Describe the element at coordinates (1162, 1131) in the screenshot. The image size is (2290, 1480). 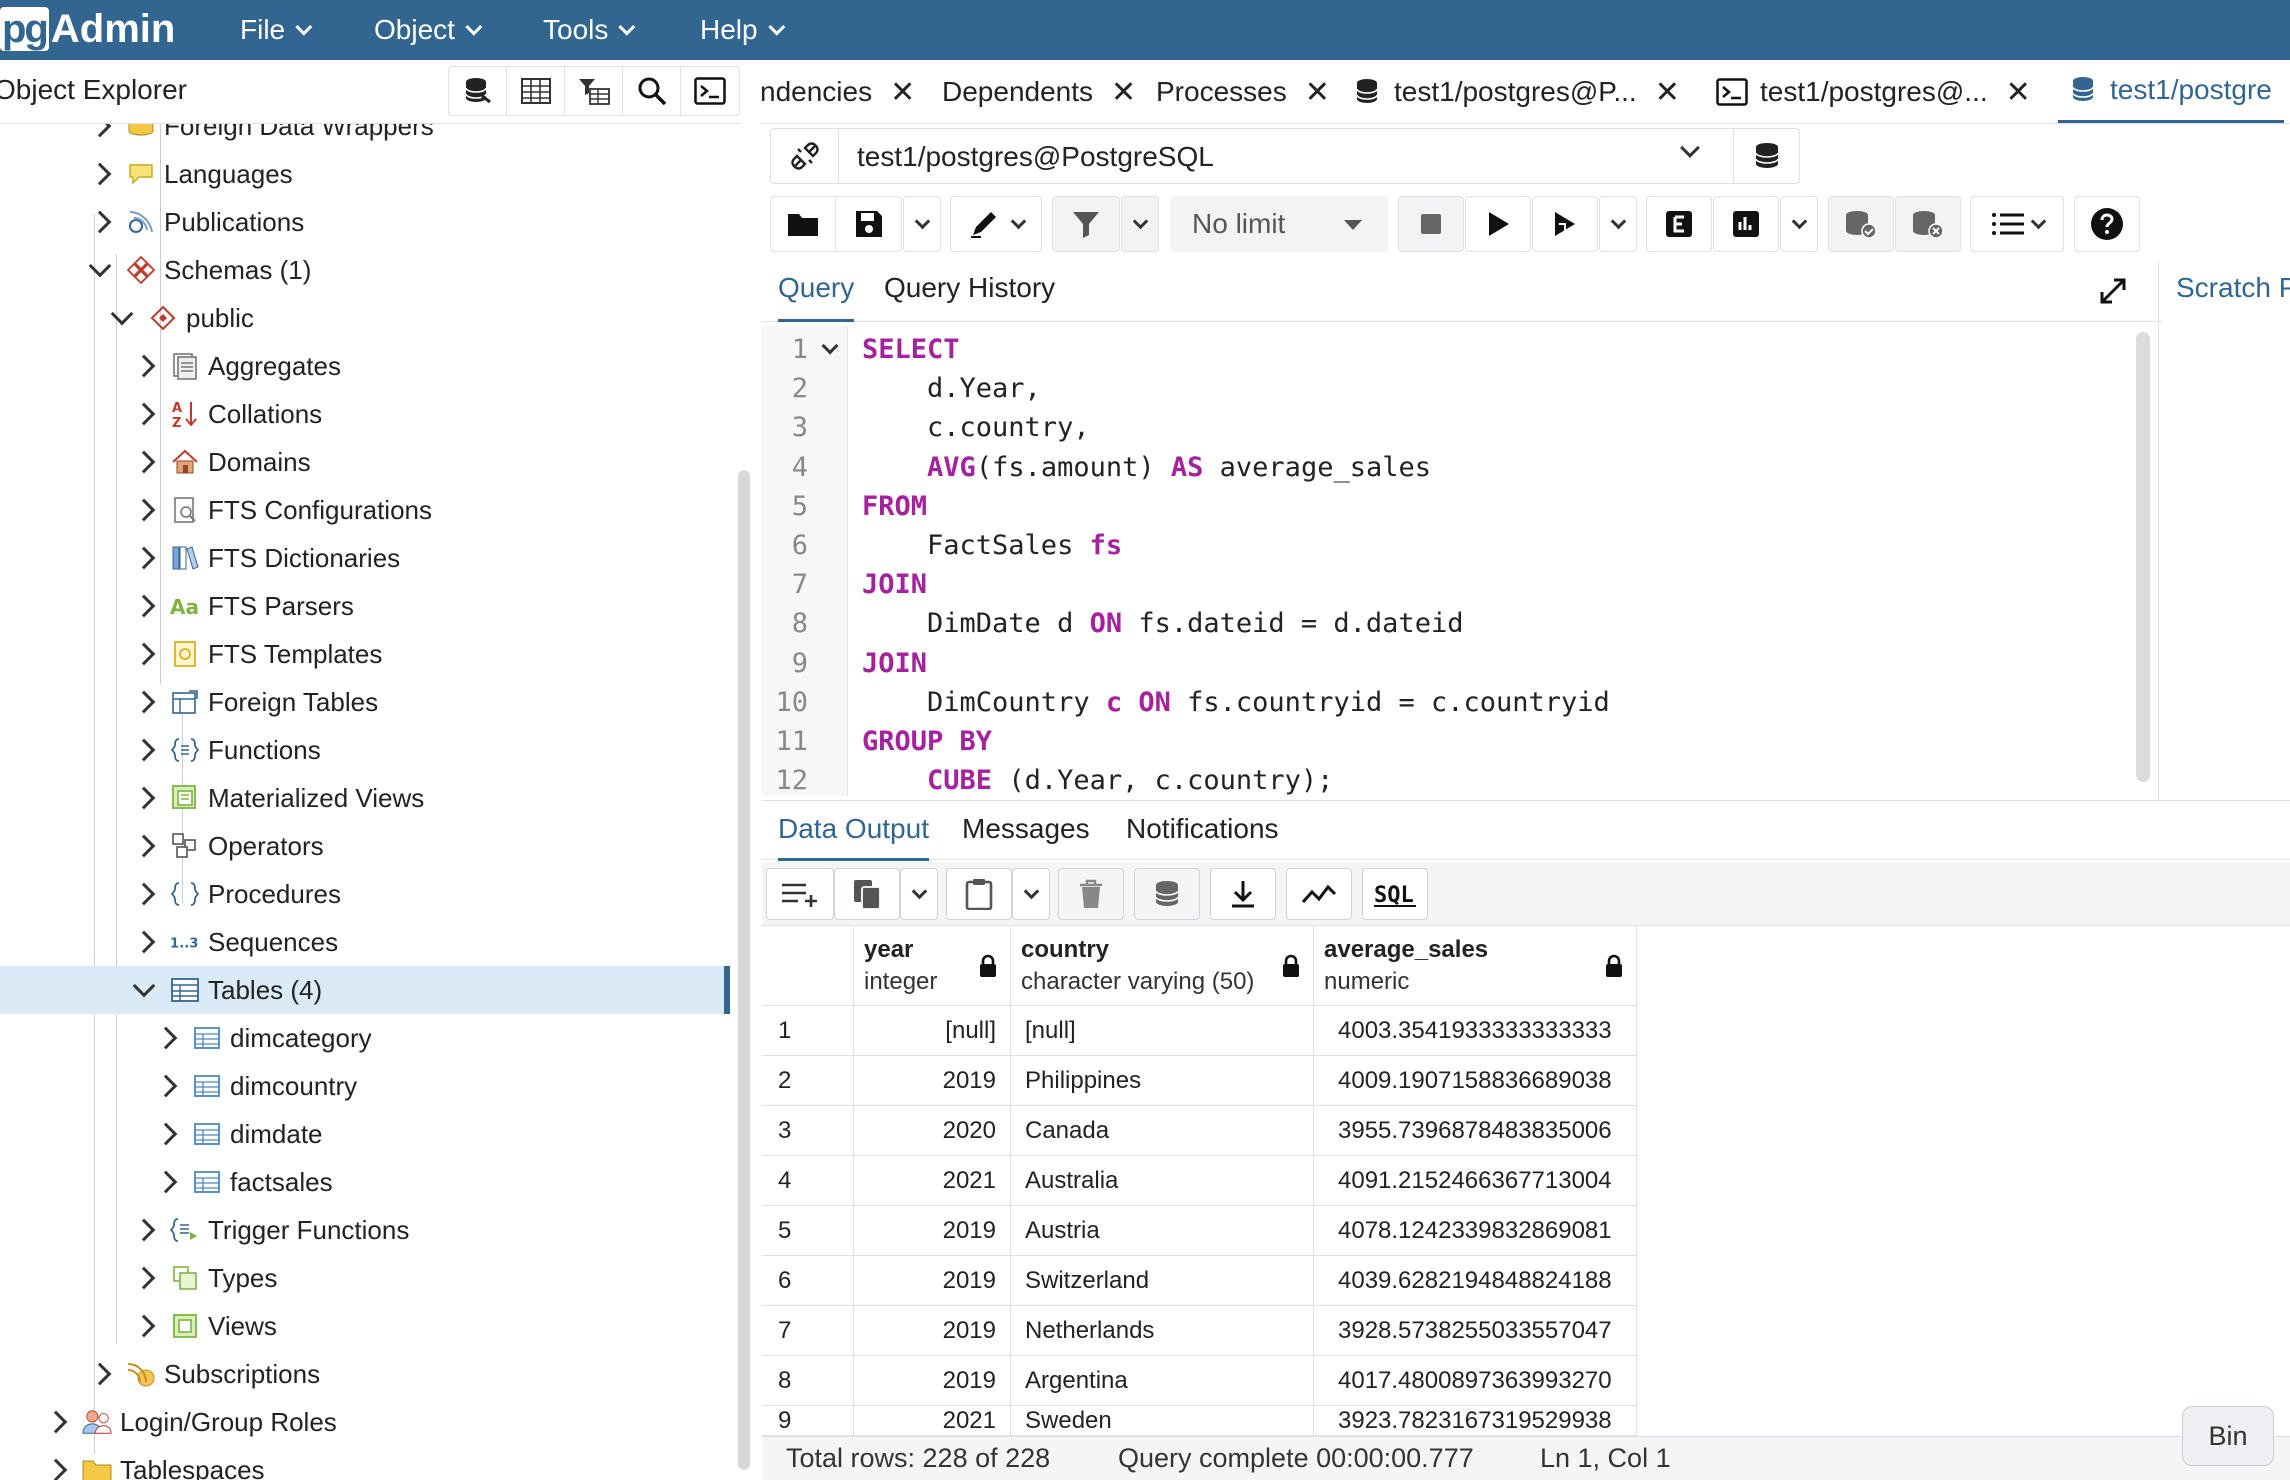
I see `cell-country: Canada` at that location.